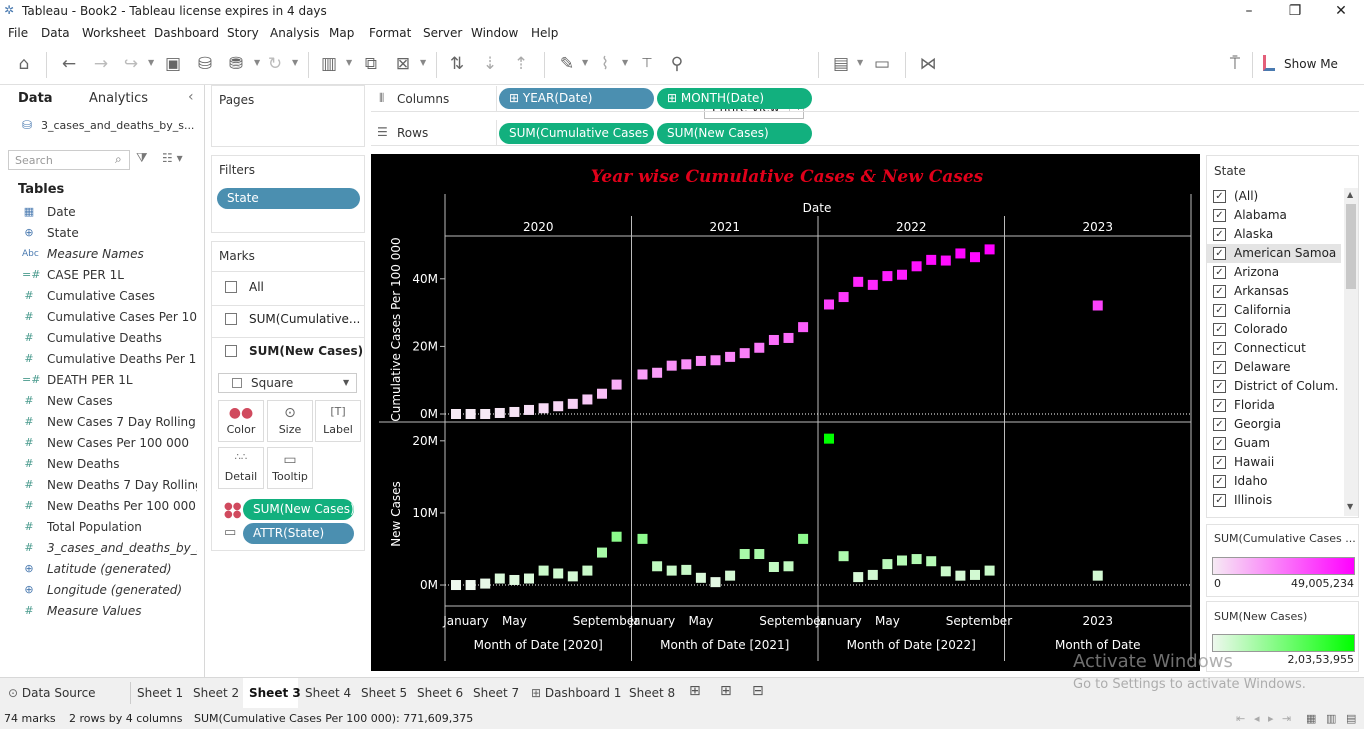 The image size is (1364, 729). Describe the element at coordinates (1269, 63) in the screenshot. I see `show-me-icon` at that location.